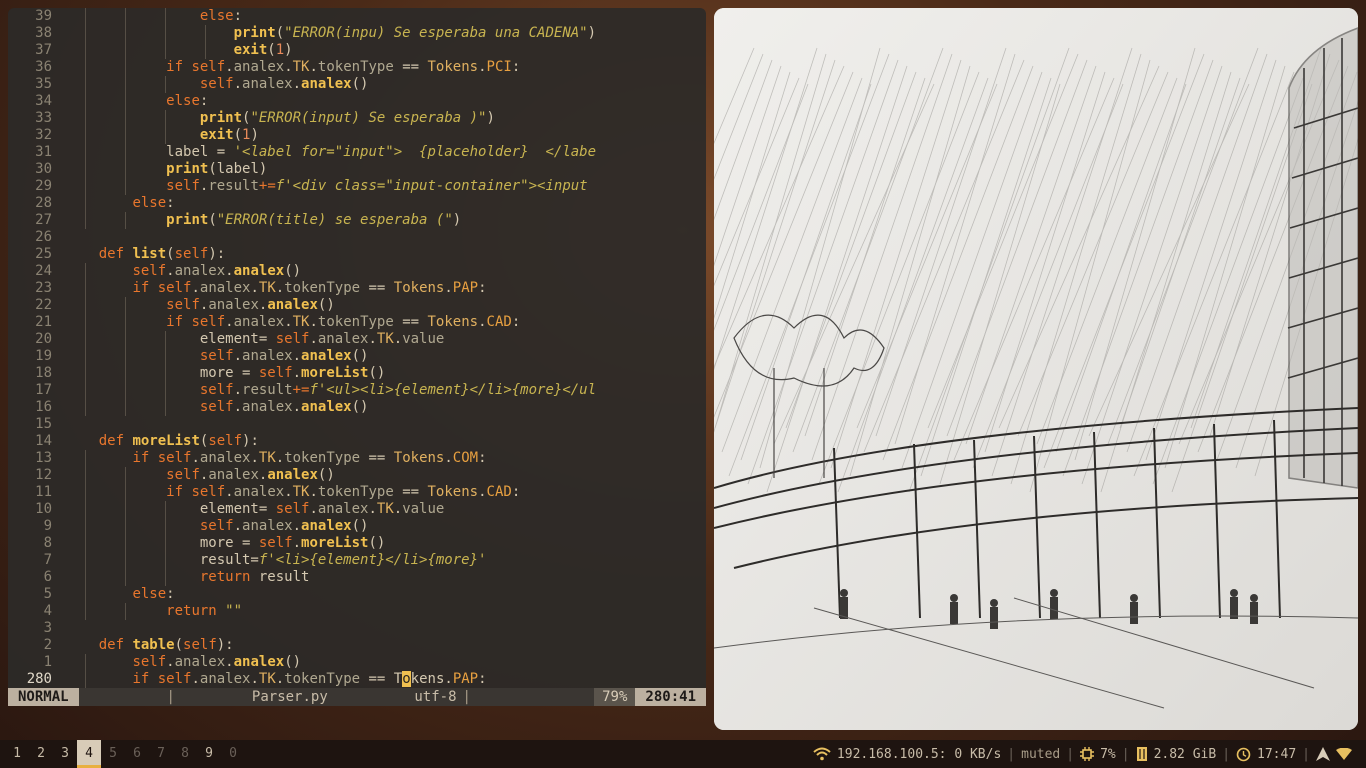 This screenshot has width=1366, height=768. Describe the element at coordinates (210, 697) in the screenshot. I see `diagnostics: ⚠ 8 ♀ 4` at that location.